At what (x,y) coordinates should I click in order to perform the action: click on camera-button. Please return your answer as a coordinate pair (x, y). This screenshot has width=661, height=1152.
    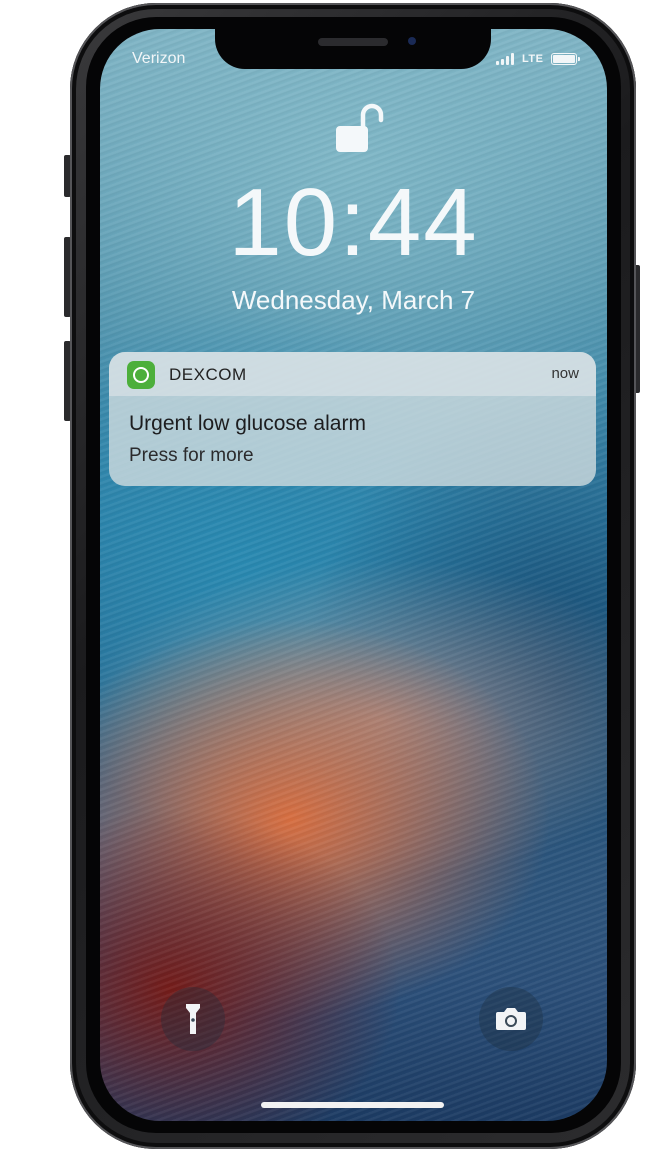
    Looking at the image, I should click on (511, 1019).